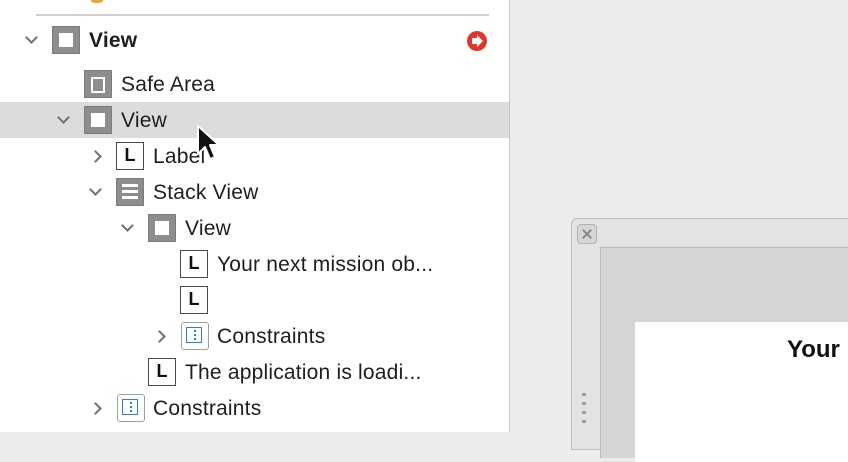  I want to click on outline-row-view-nested: View, so click(254, 228).